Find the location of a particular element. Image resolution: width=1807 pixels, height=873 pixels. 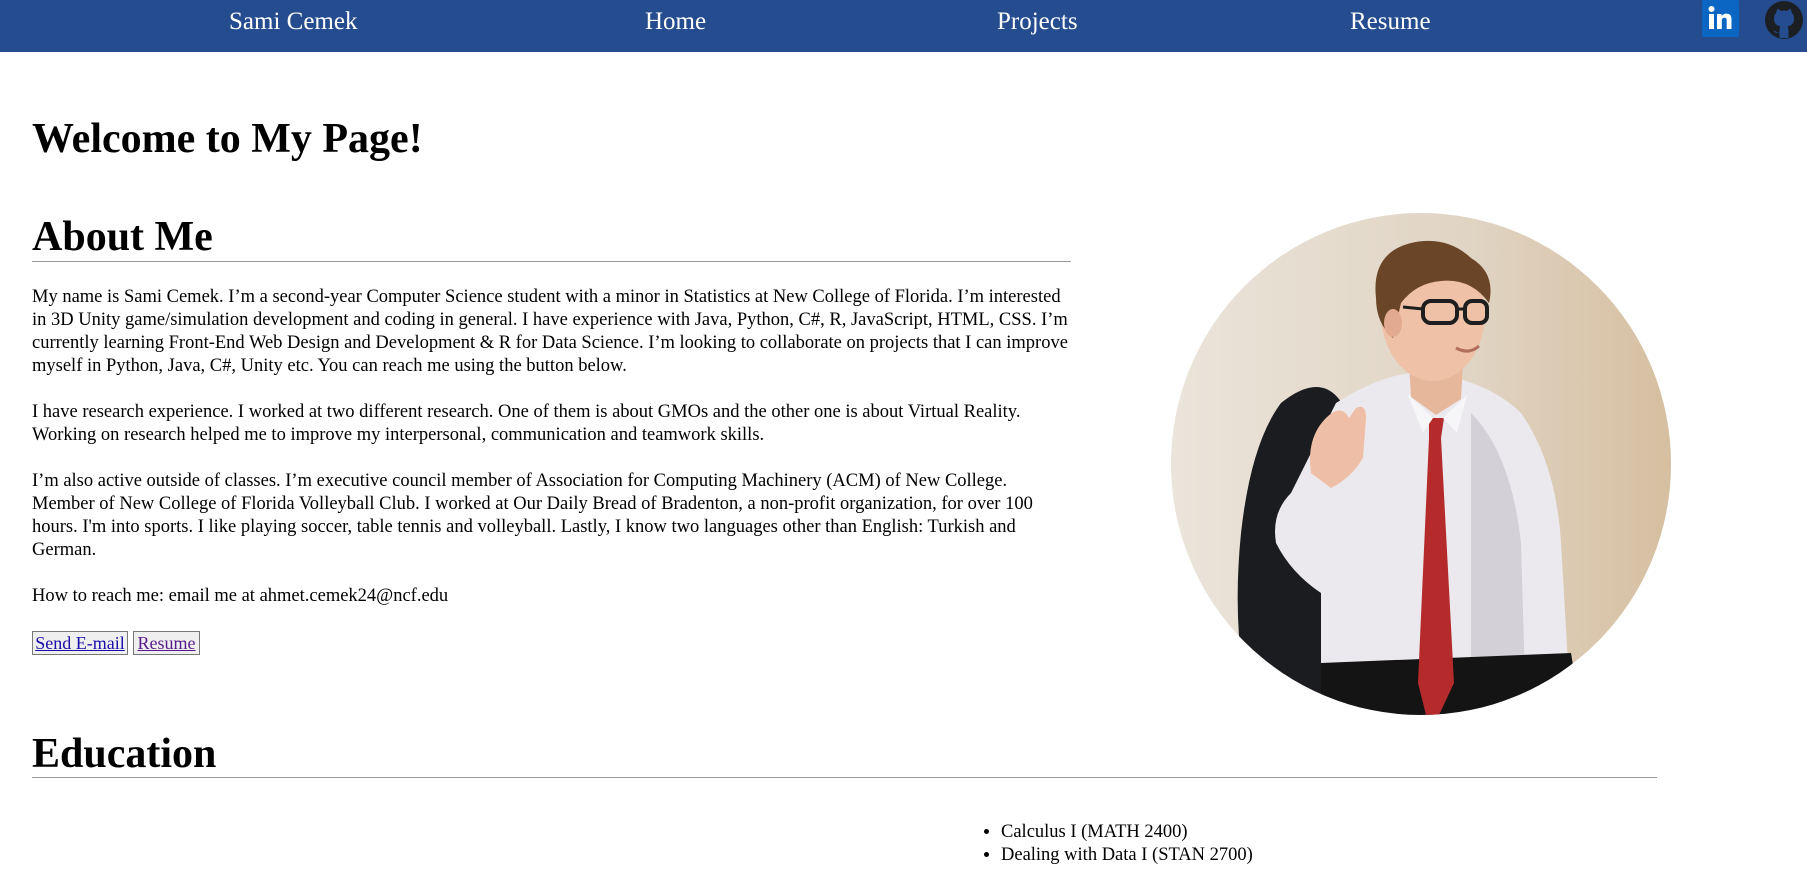

nav-home-link: Home is located at coordinates (675, 22).